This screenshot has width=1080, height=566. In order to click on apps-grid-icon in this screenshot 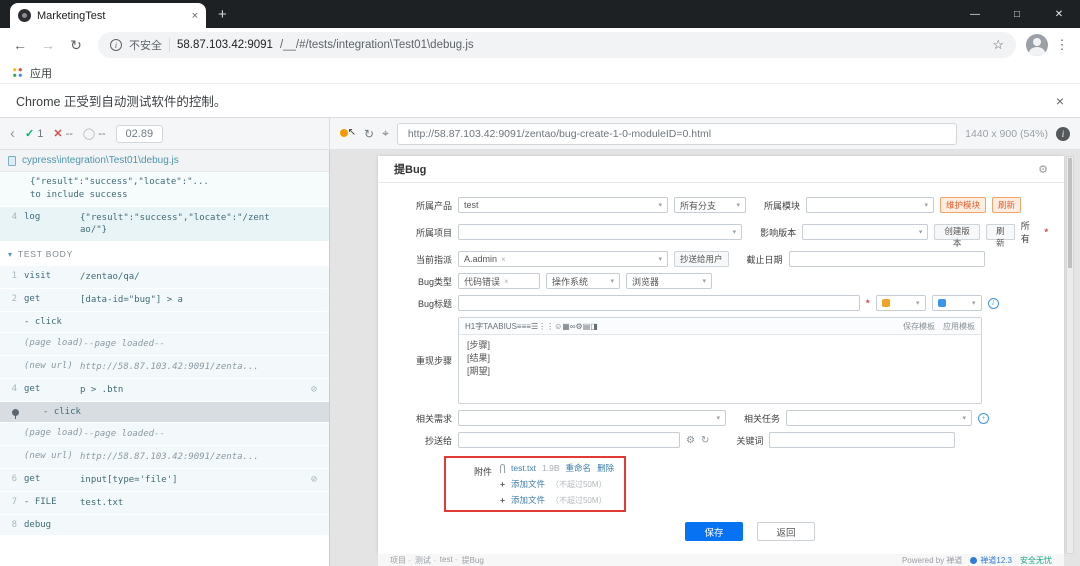, I will do `click(17, 72)`.